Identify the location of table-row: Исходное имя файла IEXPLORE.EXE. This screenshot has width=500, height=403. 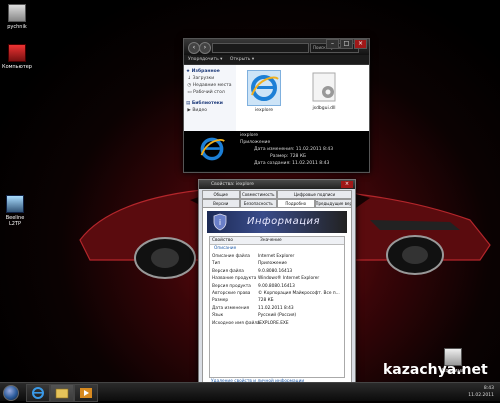
(277, 323).